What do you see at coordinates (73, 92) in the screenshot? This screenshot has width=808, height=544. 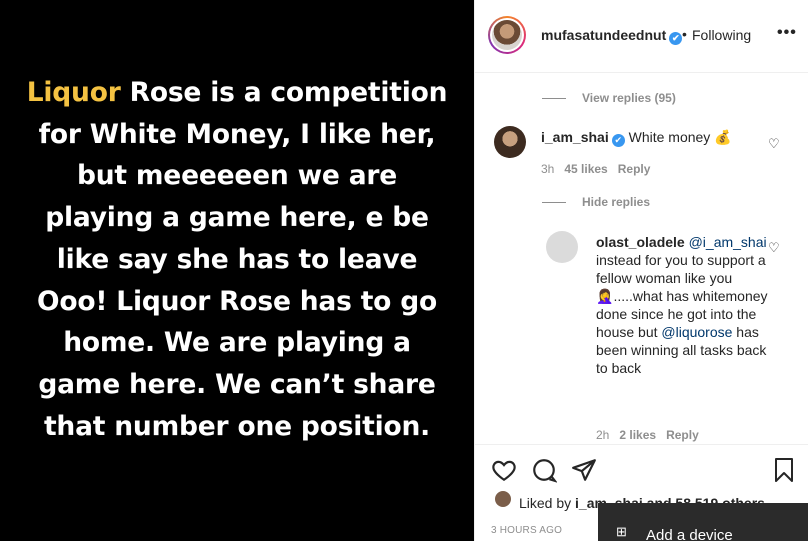 I see `post-text-highlight: Liquor` at bounding box center [73, 92].